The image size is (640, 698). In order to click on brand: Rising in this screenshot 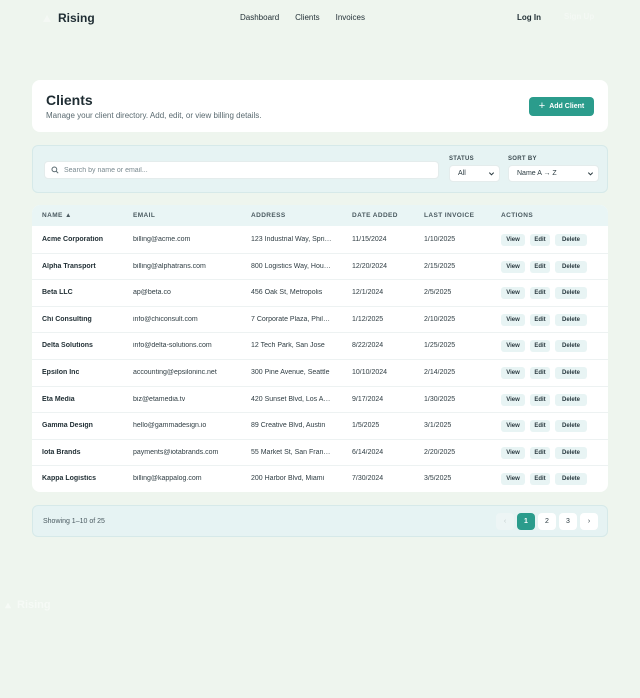, I will do `click(68, 18)`.